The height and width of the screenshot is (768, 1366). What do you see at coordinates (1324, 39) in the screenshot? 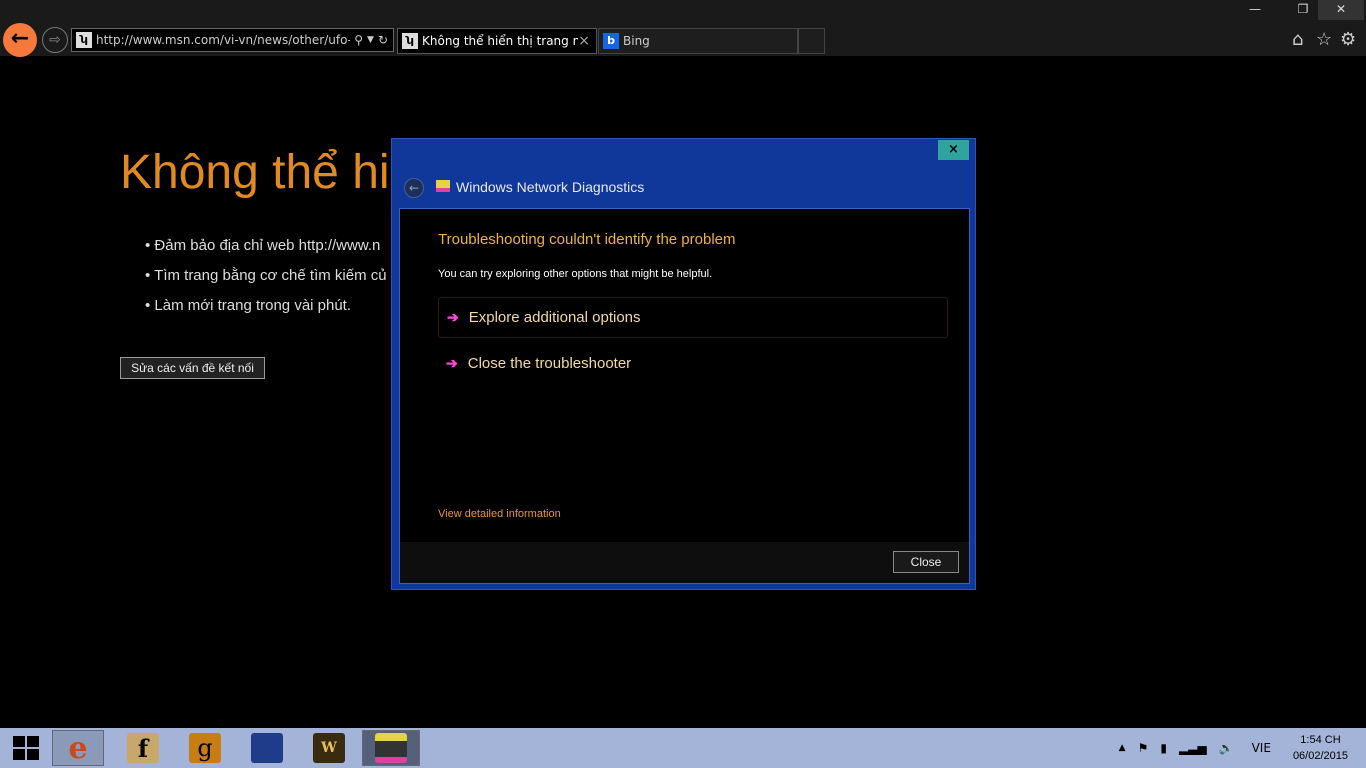
I see `favorites-star-icon: ☆` at bounding box center [1324, 39].